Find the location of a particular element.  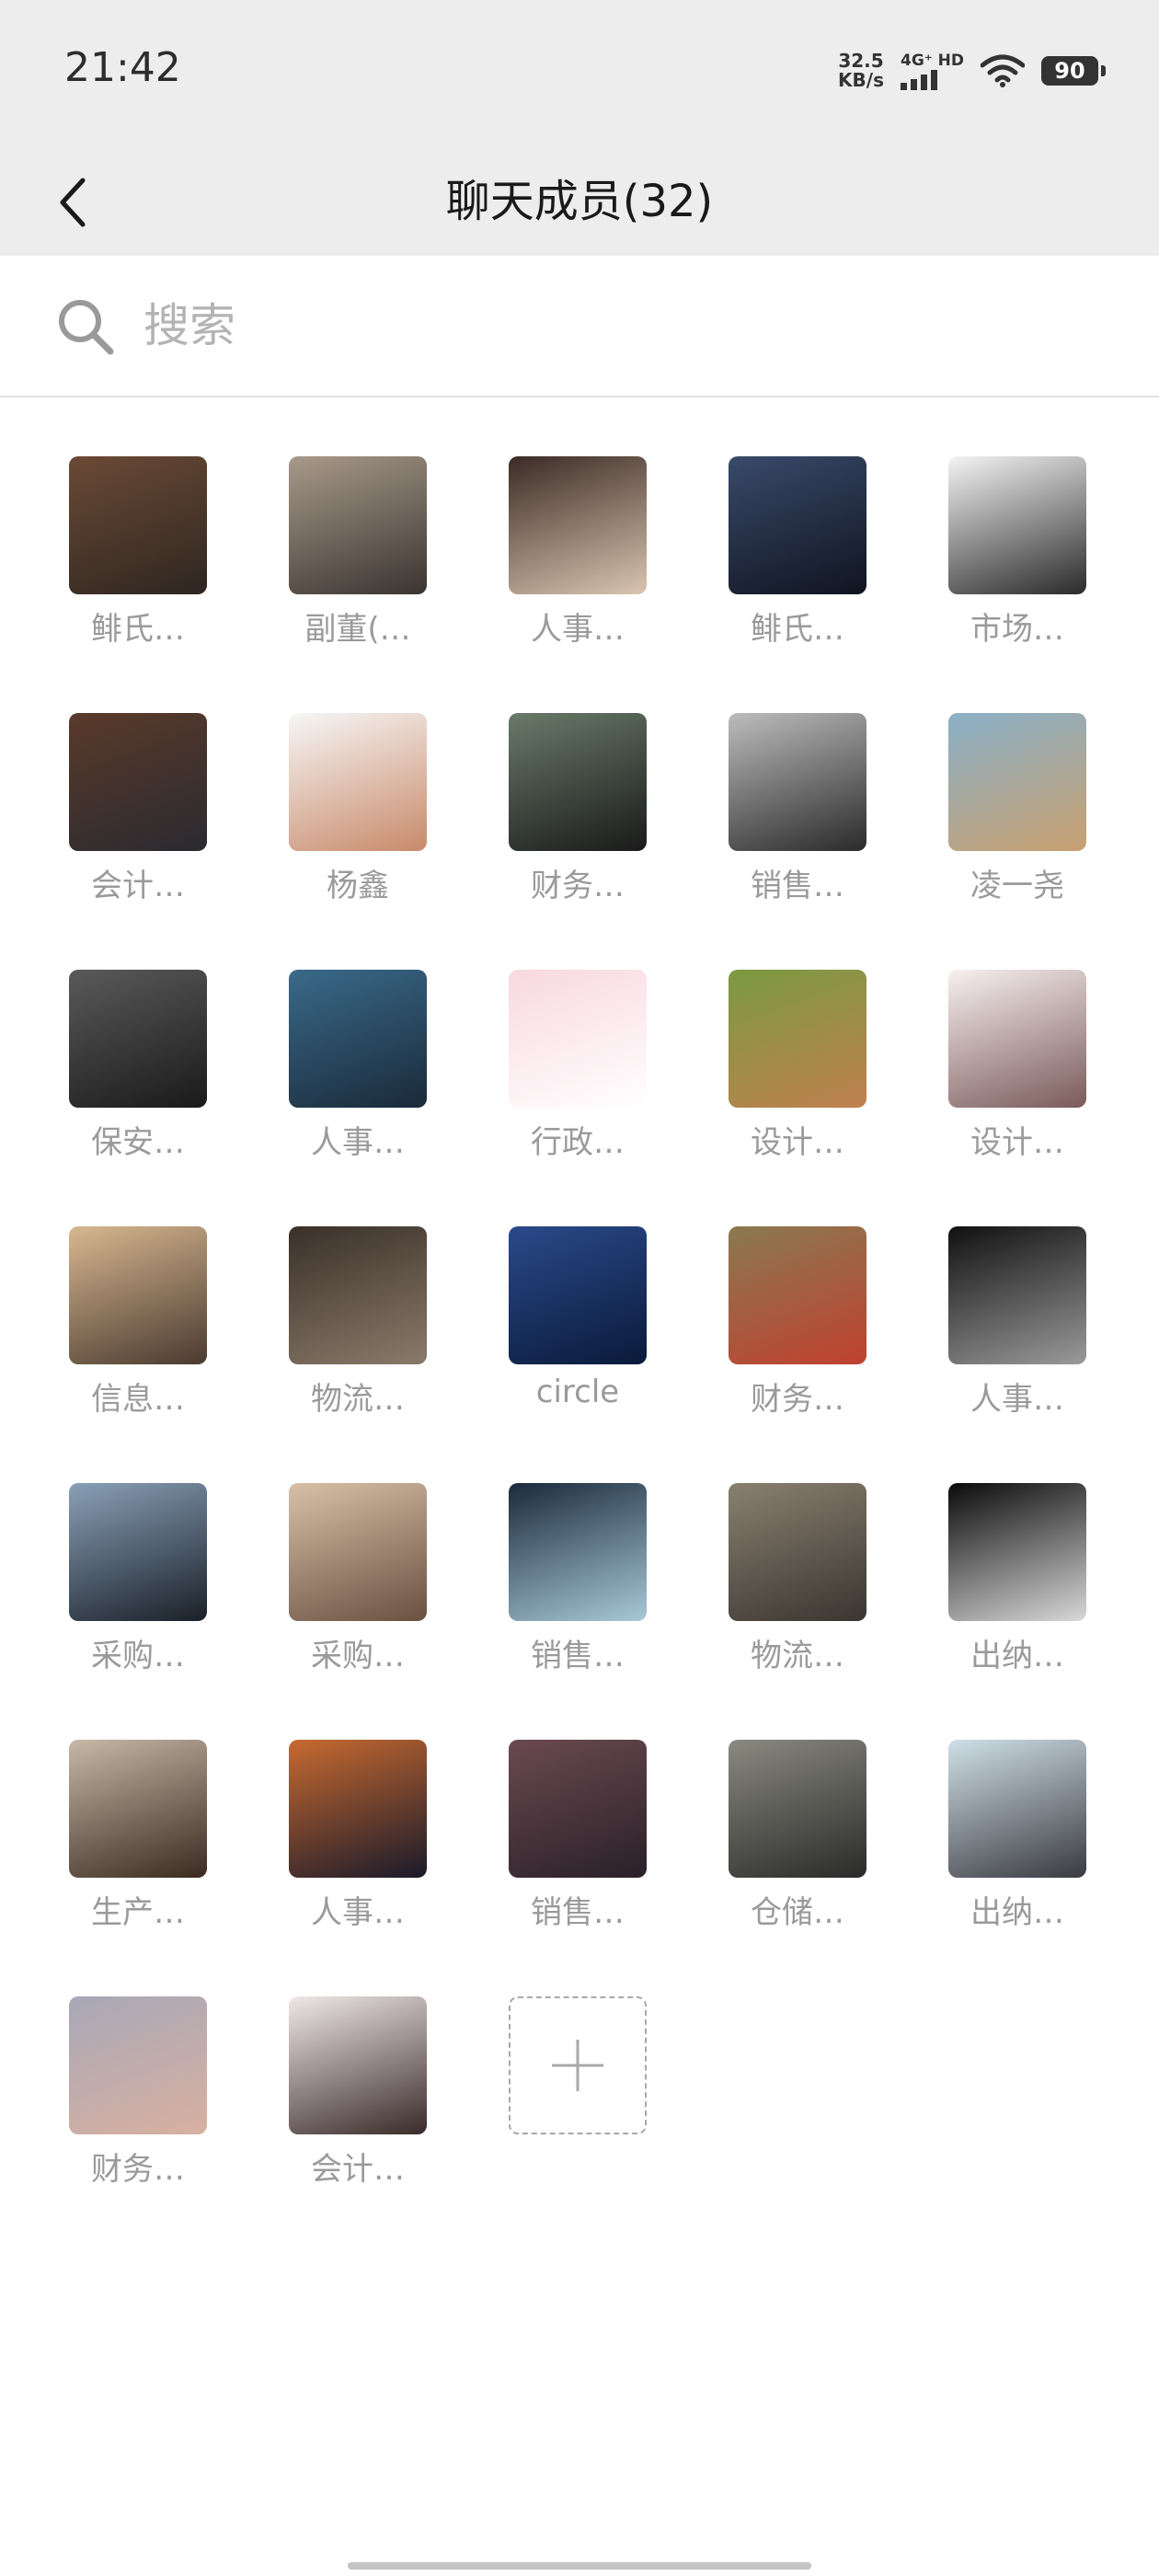

search-input is located at coordinates (557, 326).